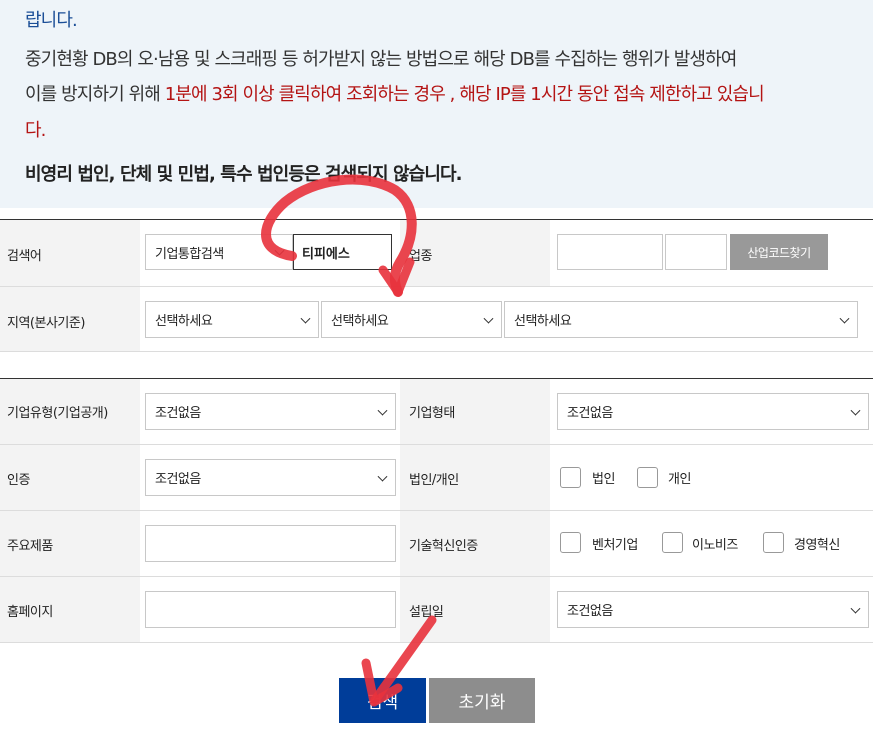 The width and height of the screenshot is (873, 735). Describe the element at coordinates (543, 321) in the screenshot. I see `region-select-3-value: 선택하세요` at that location.